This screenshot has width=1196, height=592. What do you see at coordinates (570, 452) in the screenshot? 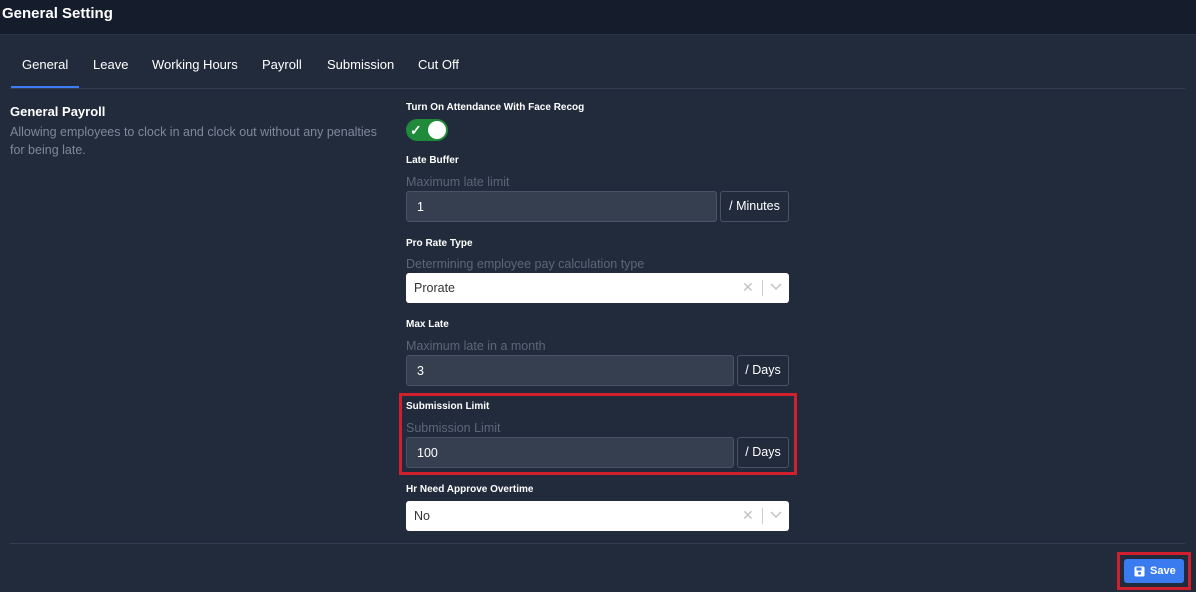
I see `submission-limit-input` at bounding box center [570, 452].